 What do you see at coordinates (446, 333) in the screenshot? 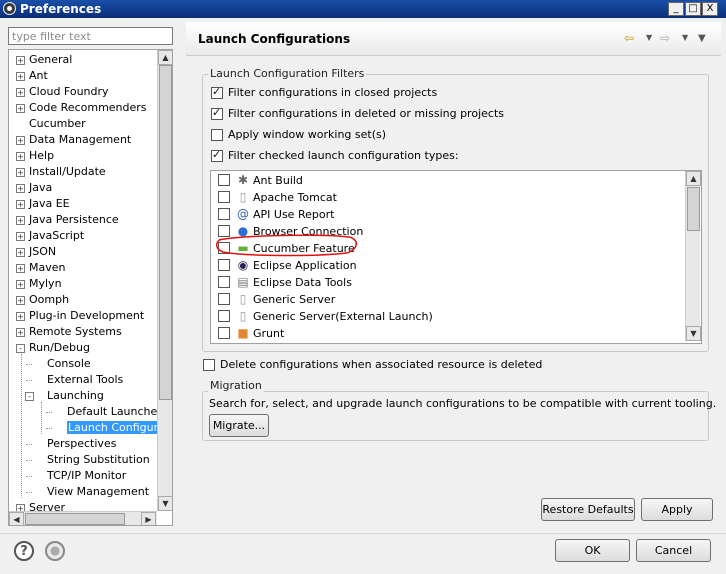
I see `launch-type-row: ■ Grunt` at bounding box center [446, 333].